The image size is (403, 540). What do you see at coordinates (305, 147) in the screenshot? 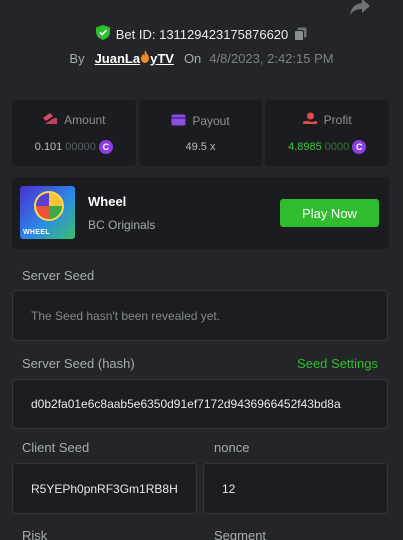
I see `profit-value-main: 4.8985` at bounding box center [305, 147].